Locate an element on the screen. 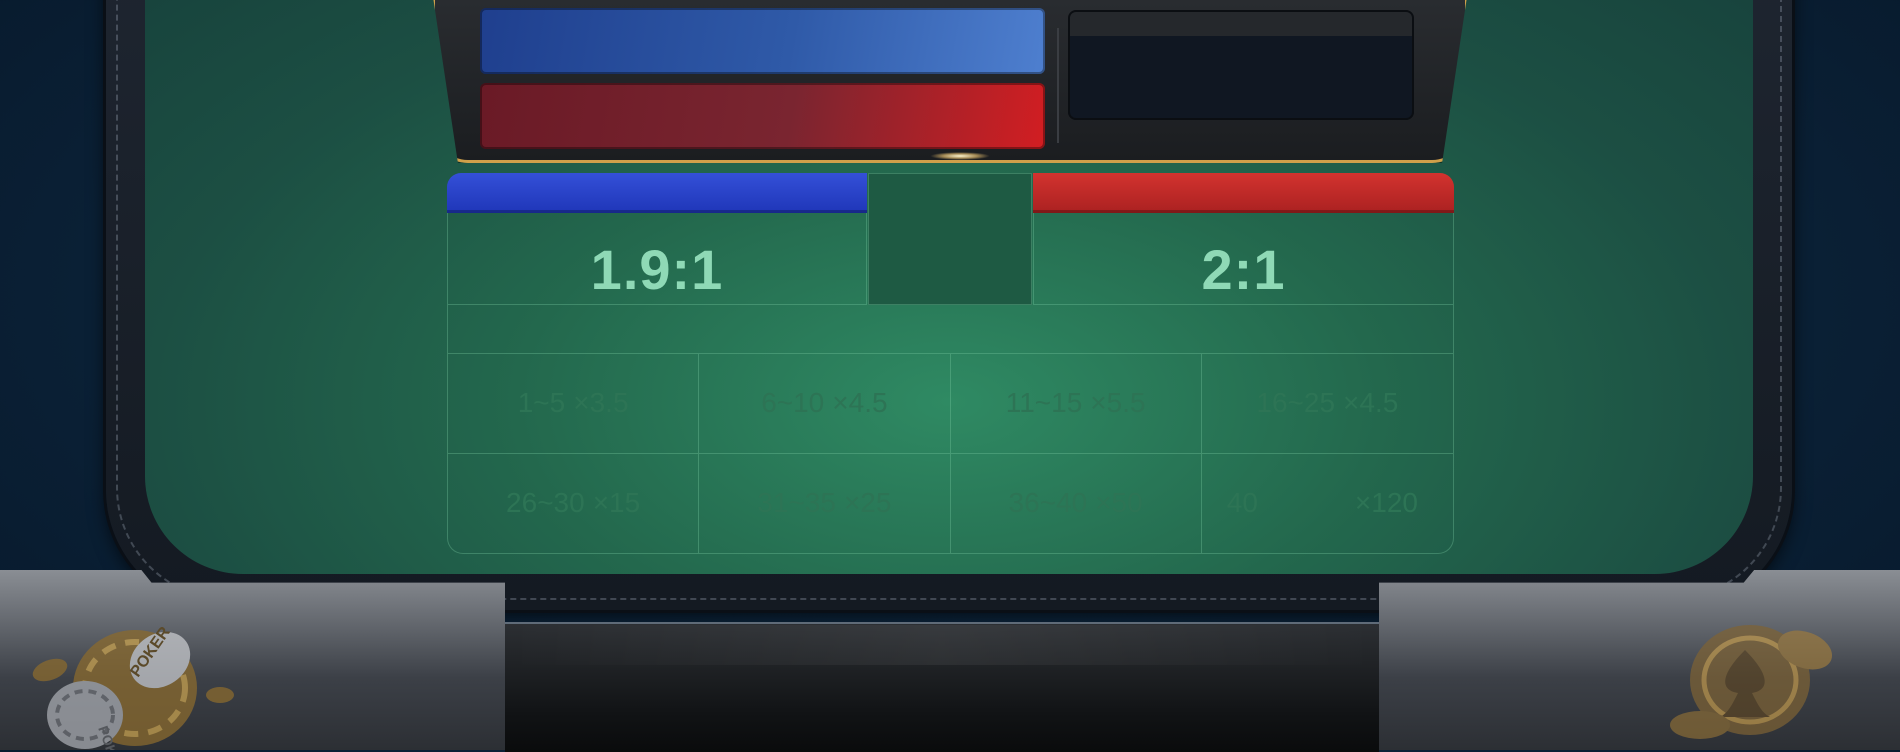 Image resolution: width=1900 pixels, height=752 pixels. blue-bet-header is located at coordinates (657, 193).